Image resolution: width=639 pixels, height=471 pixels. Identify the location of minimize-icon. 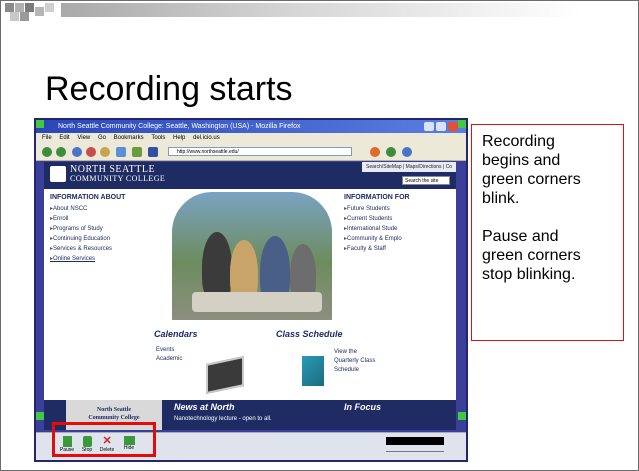
(429, 126).